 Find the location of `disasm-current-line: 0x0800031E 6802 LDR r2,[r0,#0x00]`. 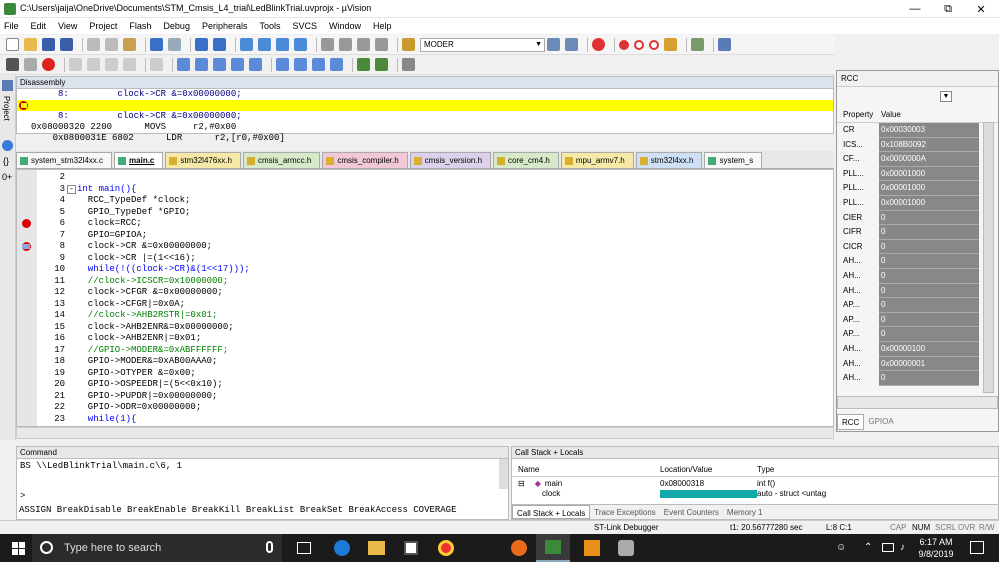

disasm-current-line: 0x0800031E 6802 LDR r2,[r0,#0x00] is located at coordinates (425, 121).